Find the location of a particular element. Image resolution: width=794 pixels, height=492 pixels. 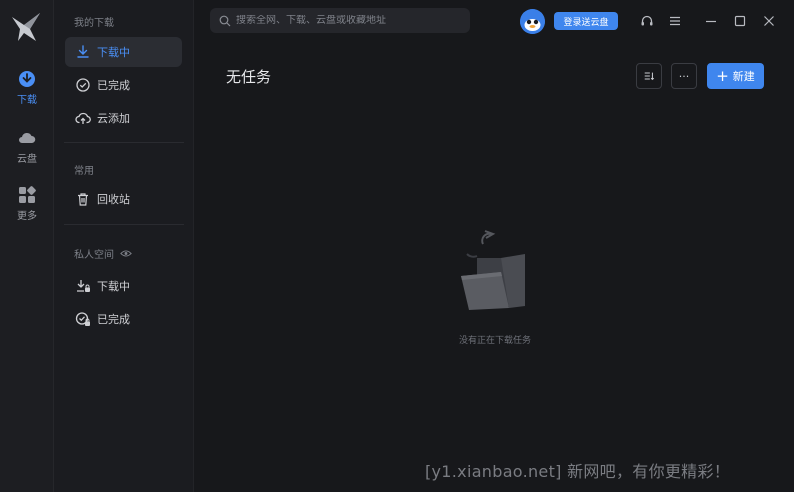

new-task-button: + 新建 is located at coordinates (735, 76).